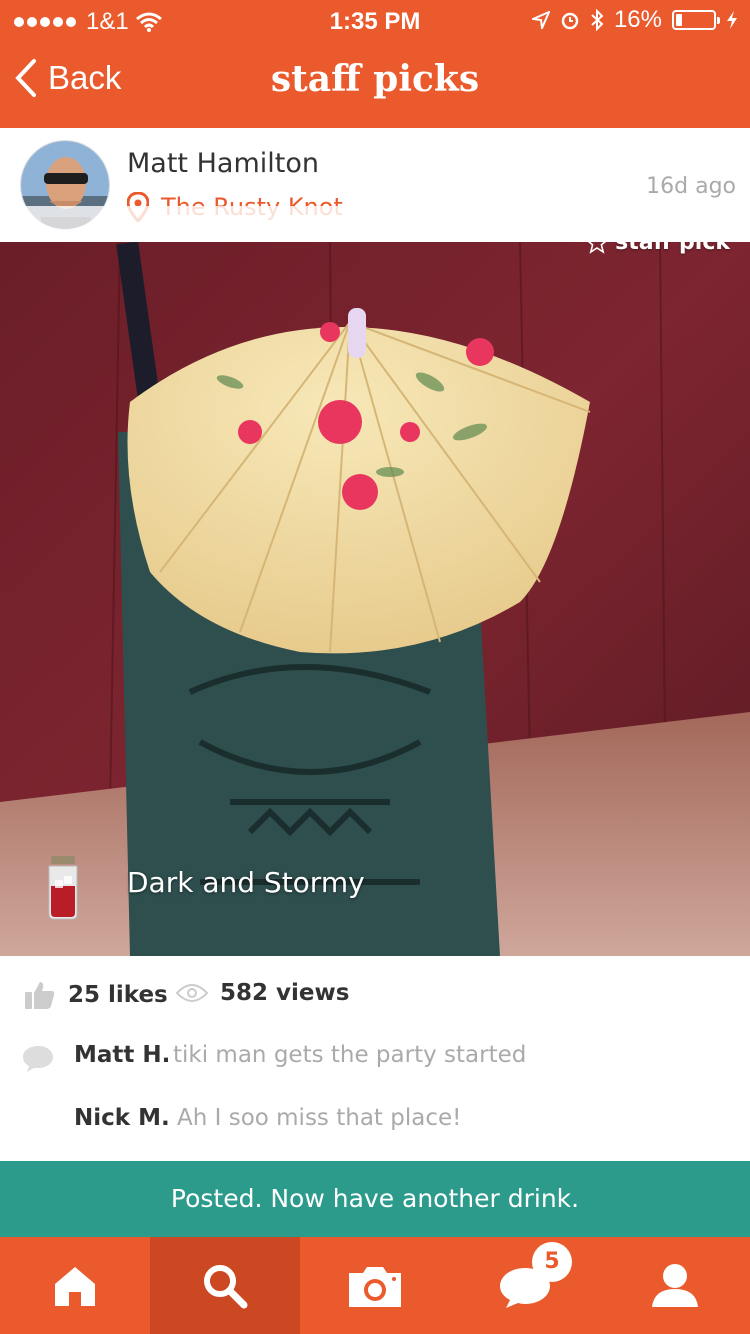 This screenshot has width=750, height=1334. What do you see at coordinates (597, 248) in the screenshot?
I see `star-outline-icon` at bounding box center [597, 248].